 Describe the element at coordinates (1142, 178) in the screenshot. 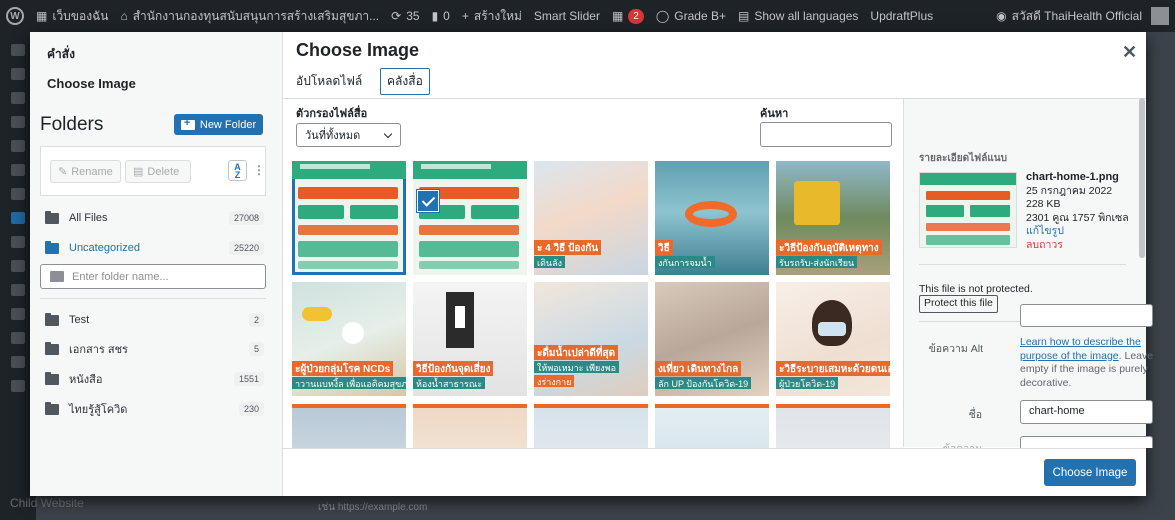

I see `details-scrollbar` at that location.